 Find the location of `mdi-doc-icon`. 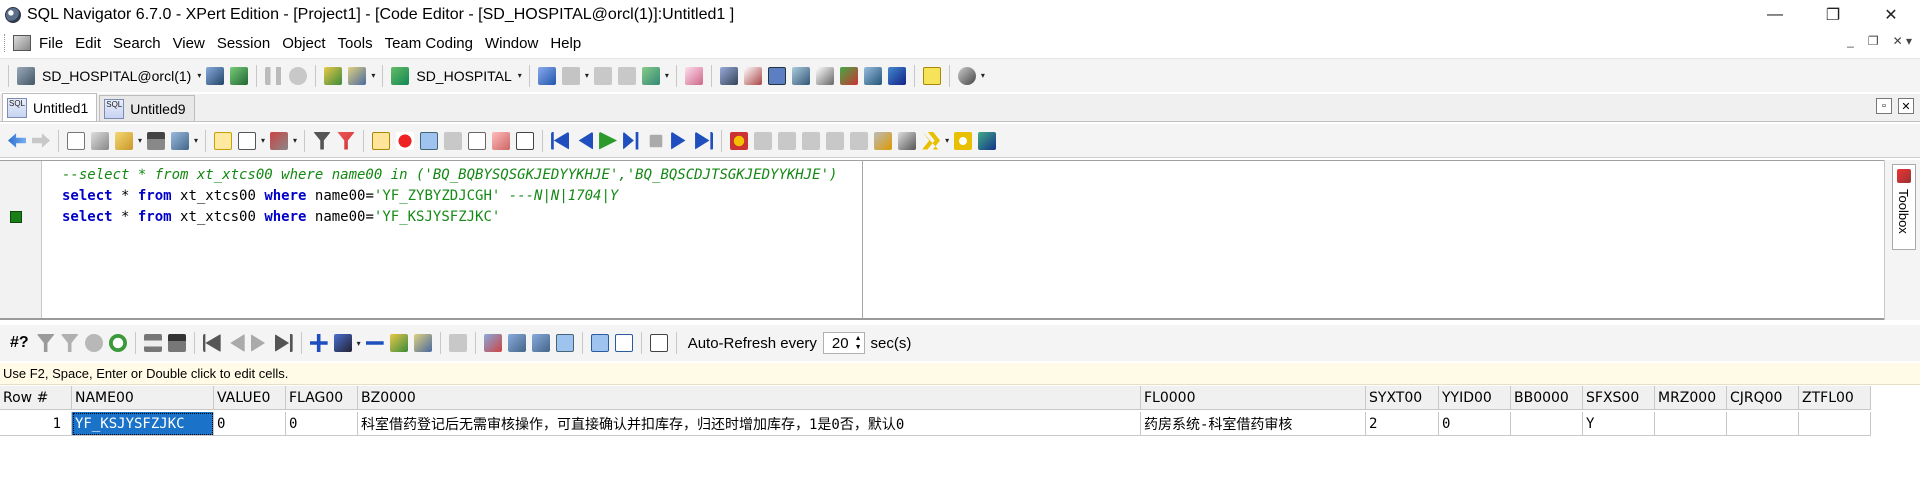

mdi-doc-icon is located at coordinates (22, 43).